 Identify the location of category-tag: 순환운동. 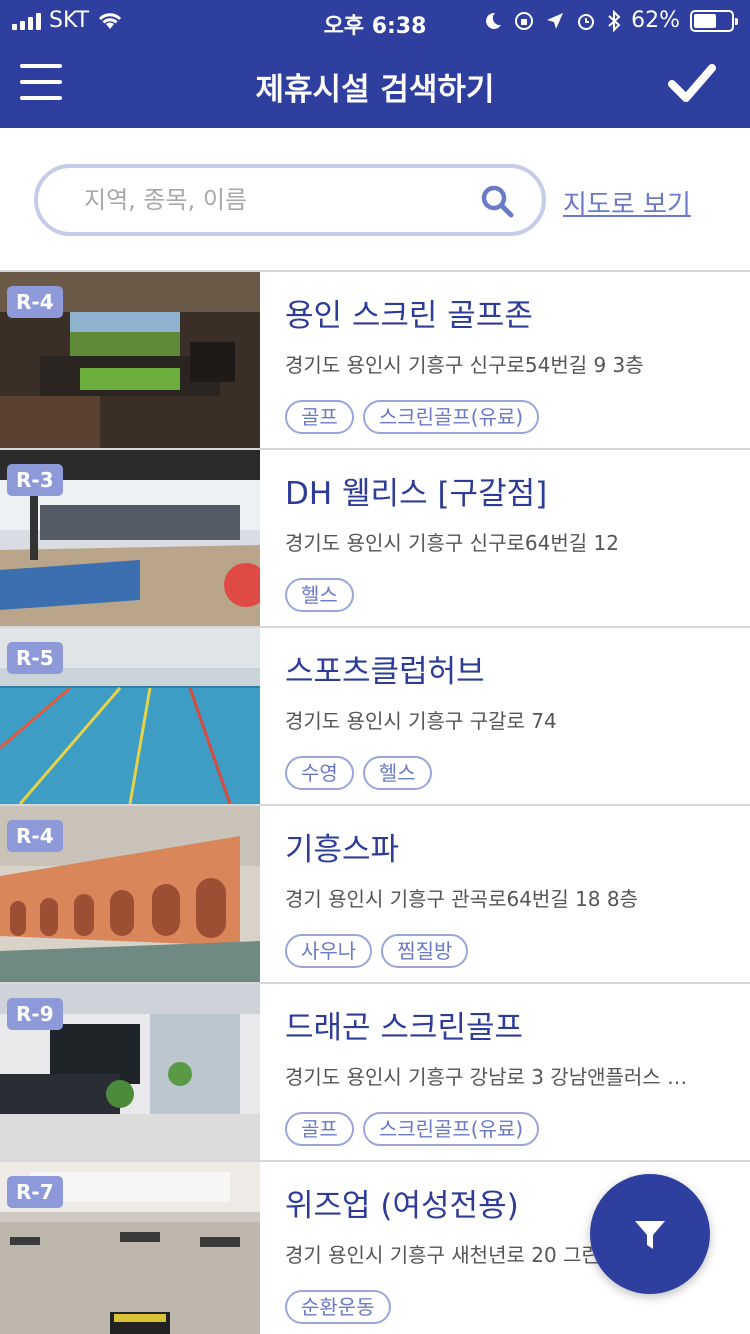
(338, 1307).